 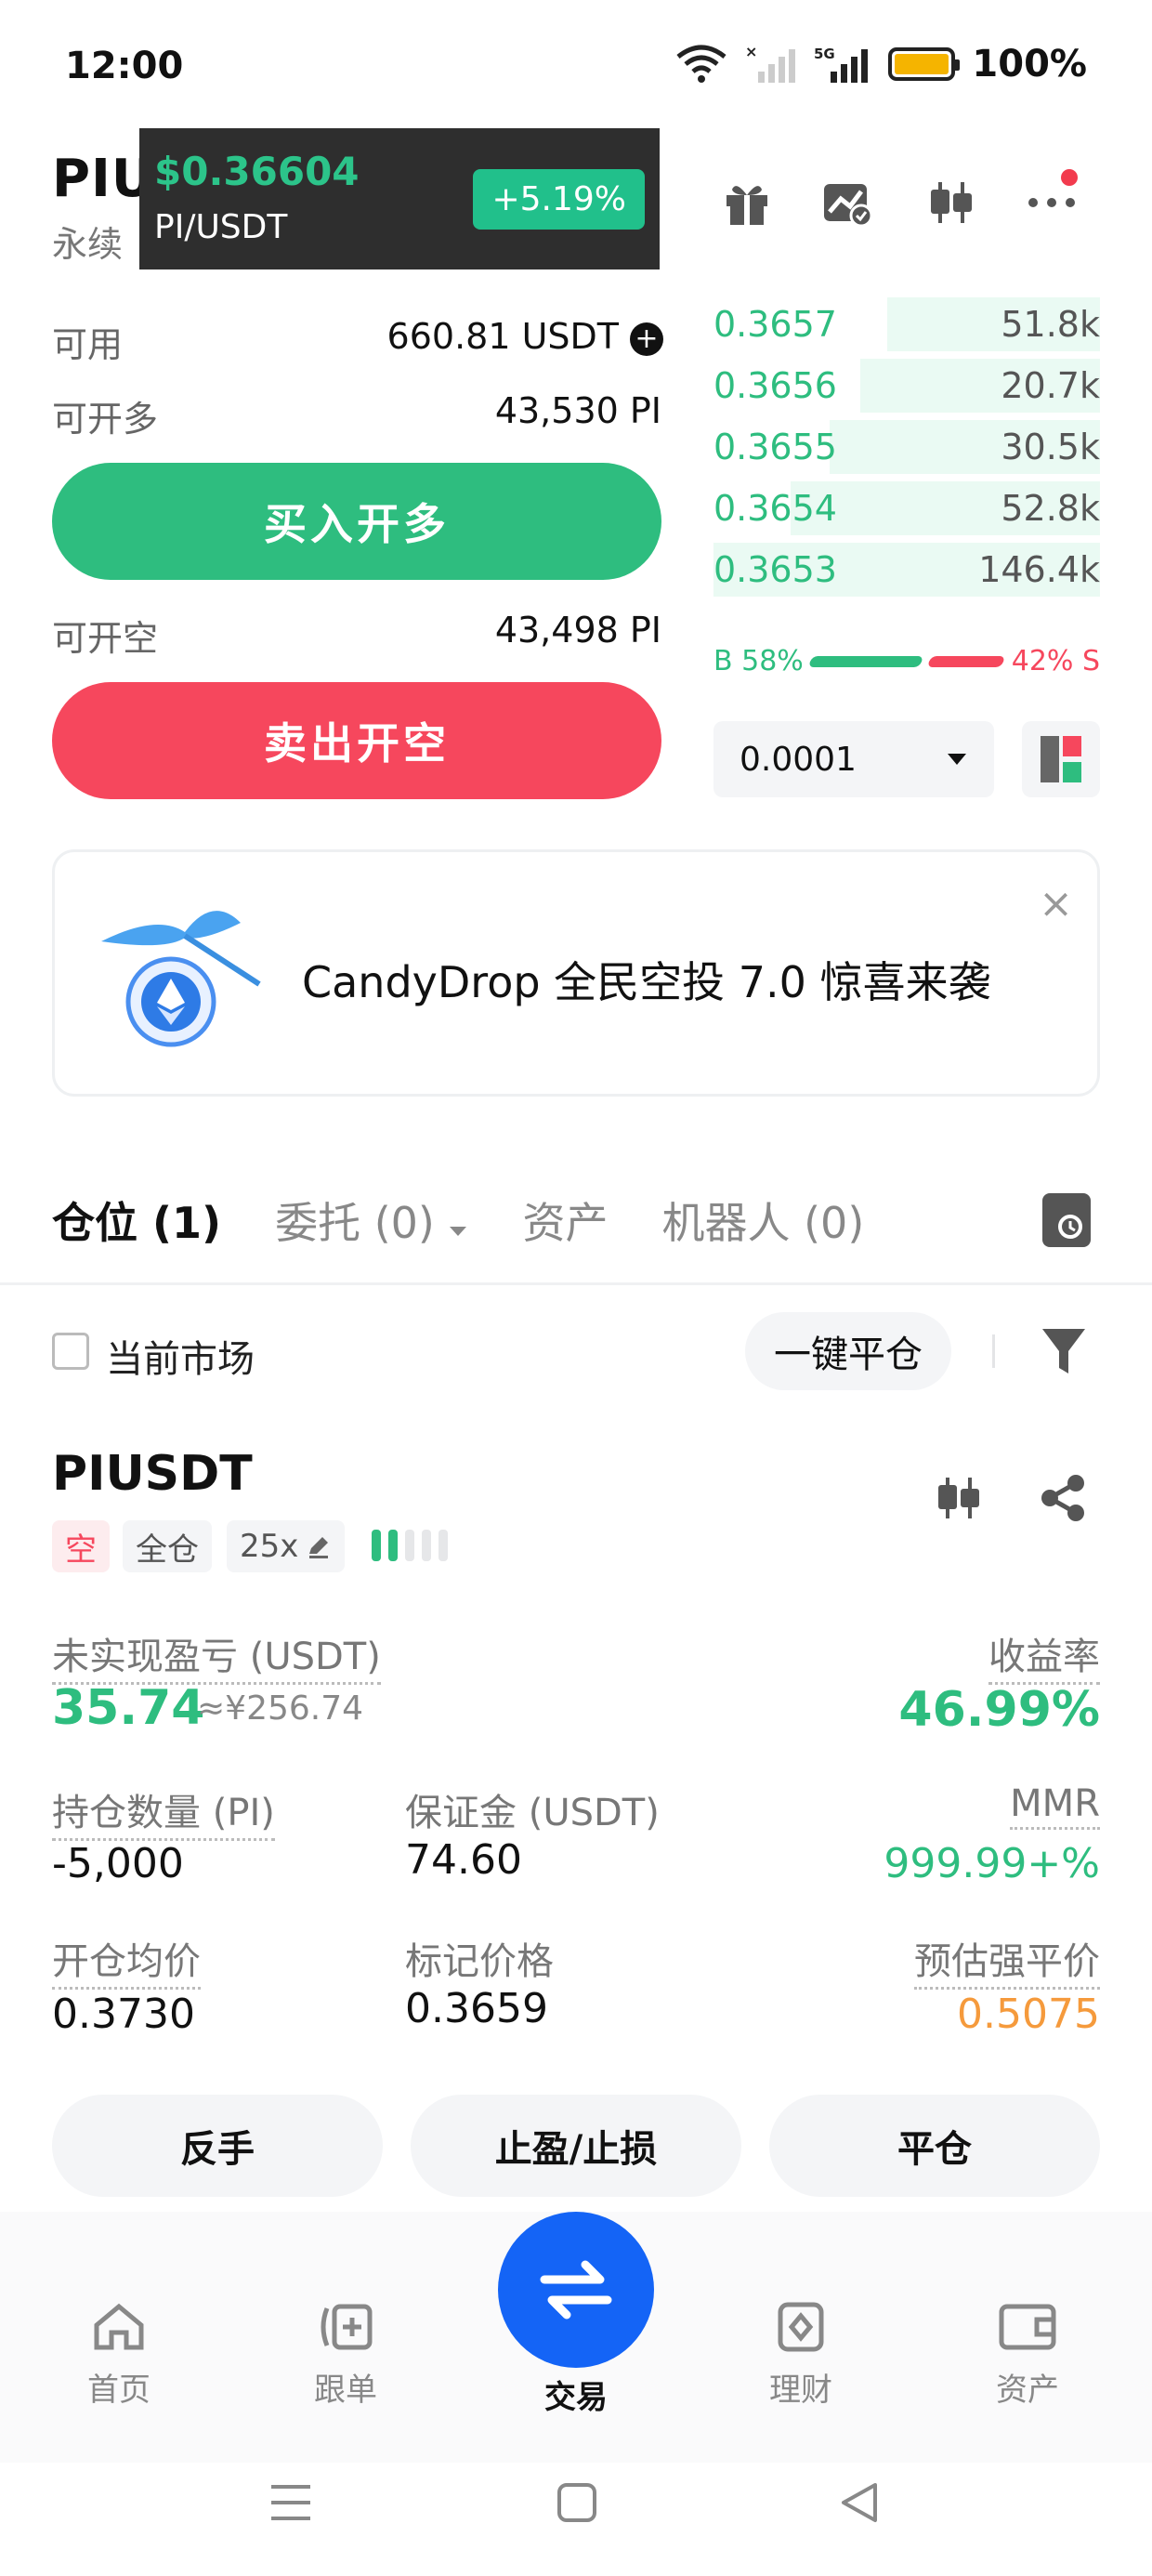 I want to click on position-symbol: PIUSDT, so click(x=152, y=1474).